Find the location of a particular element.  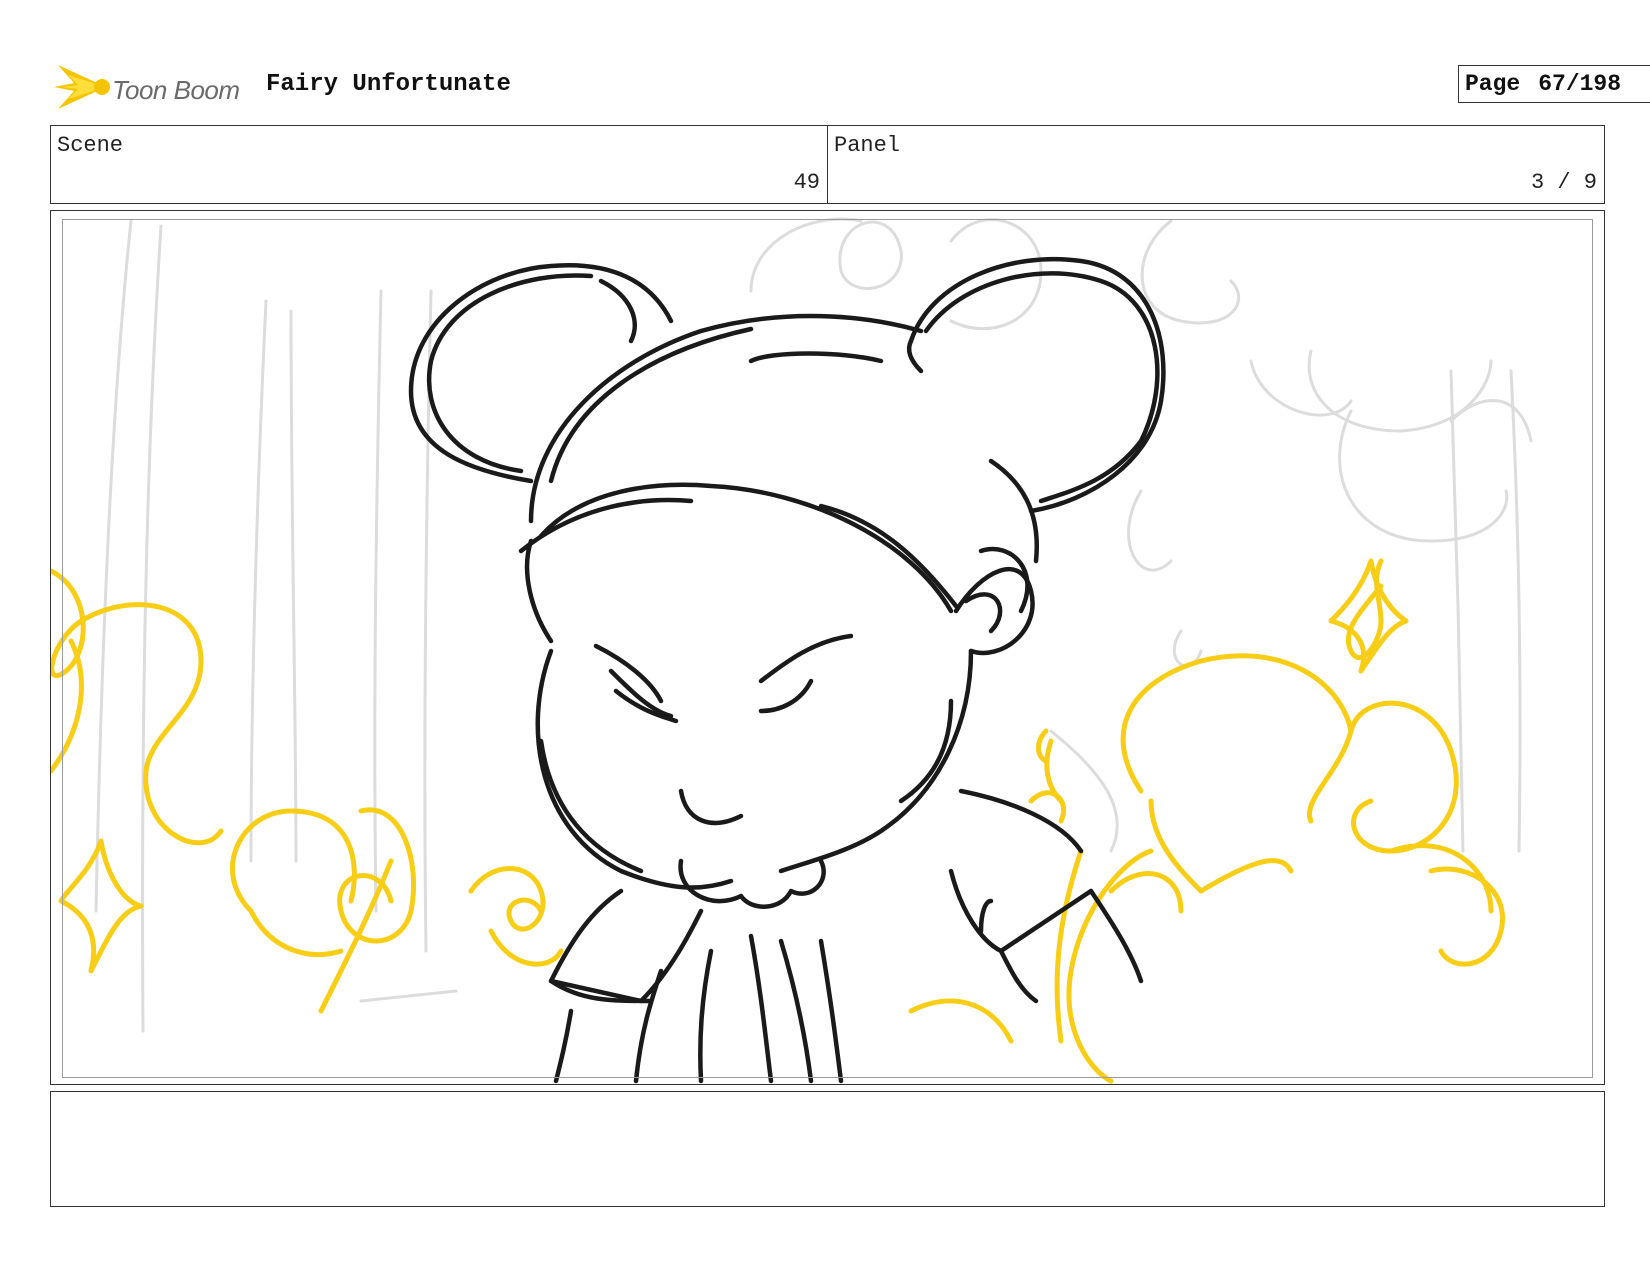

toon-boom-logo: Toon Boom is located at coordinates (154, 89).